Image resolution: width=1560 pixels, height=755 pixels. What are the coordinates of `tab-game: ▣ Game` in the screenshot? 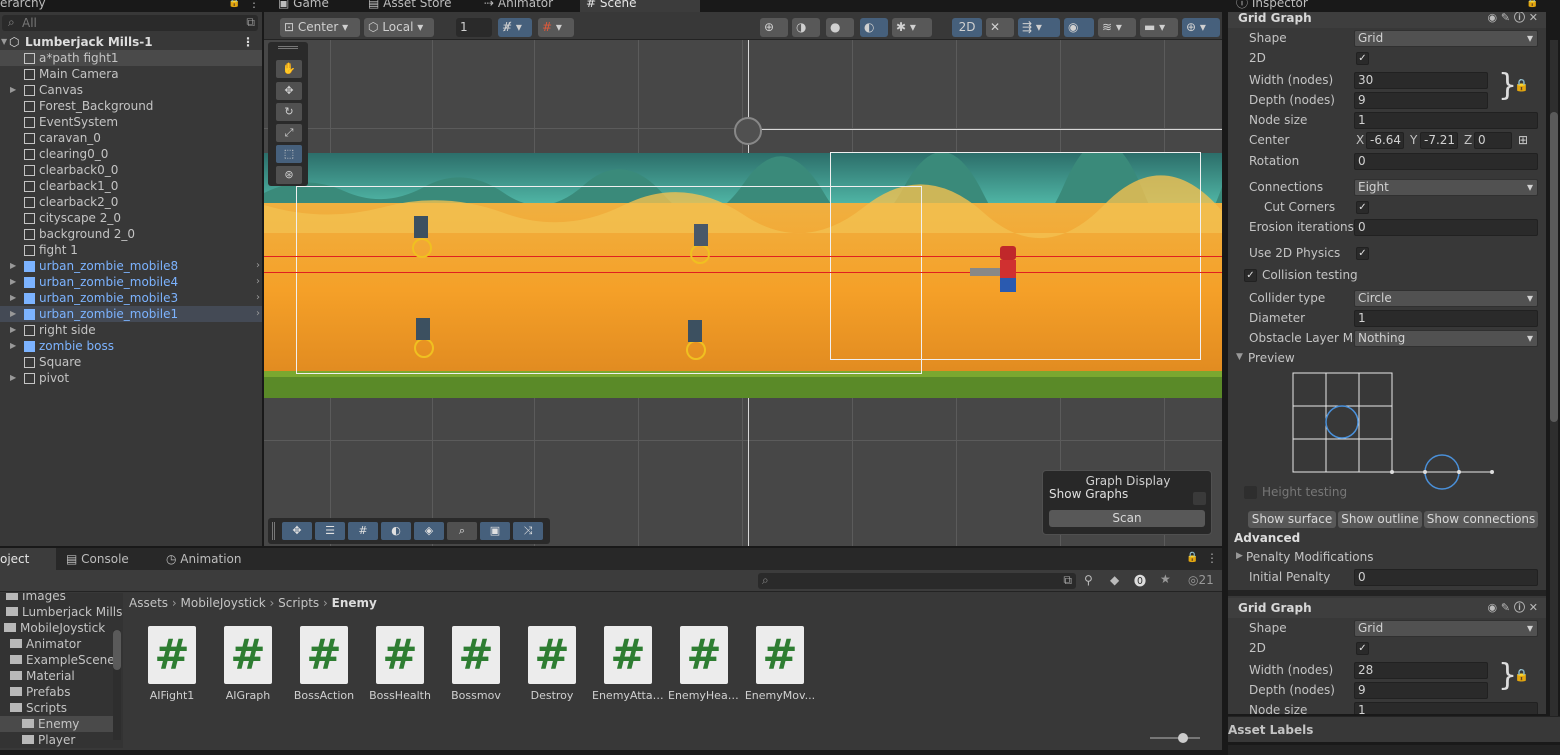 It's located at (303, 6).